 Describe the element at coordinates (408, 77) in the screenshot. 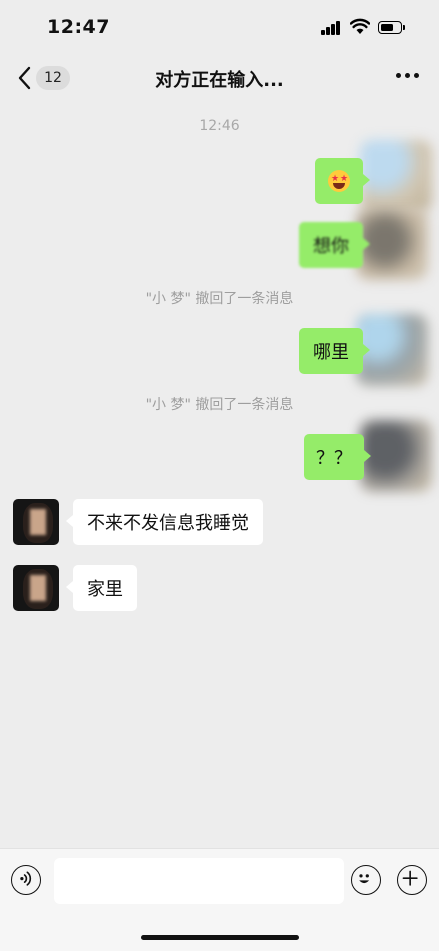

I see `more-options-icon` at that location.